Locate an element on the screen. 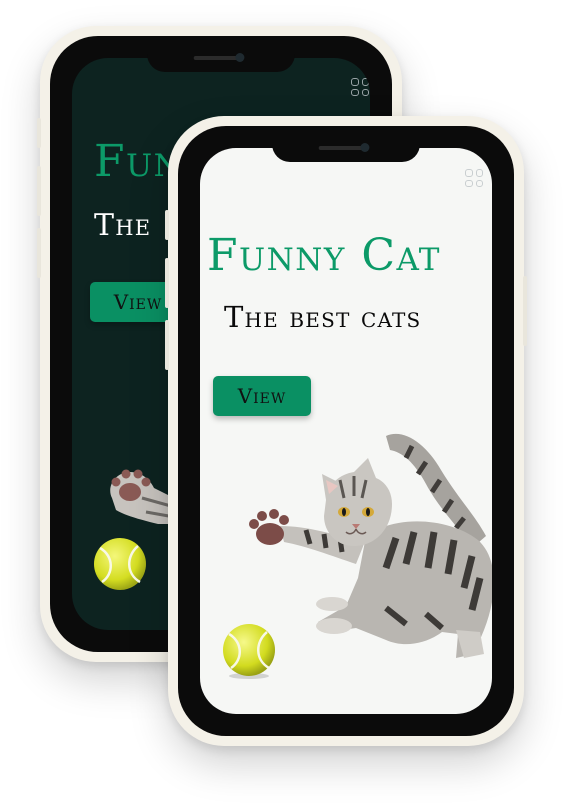 Image resolution: width=565 pixels, height=812 pixels. app-subtitle: The is located at coordinates (123, 225).